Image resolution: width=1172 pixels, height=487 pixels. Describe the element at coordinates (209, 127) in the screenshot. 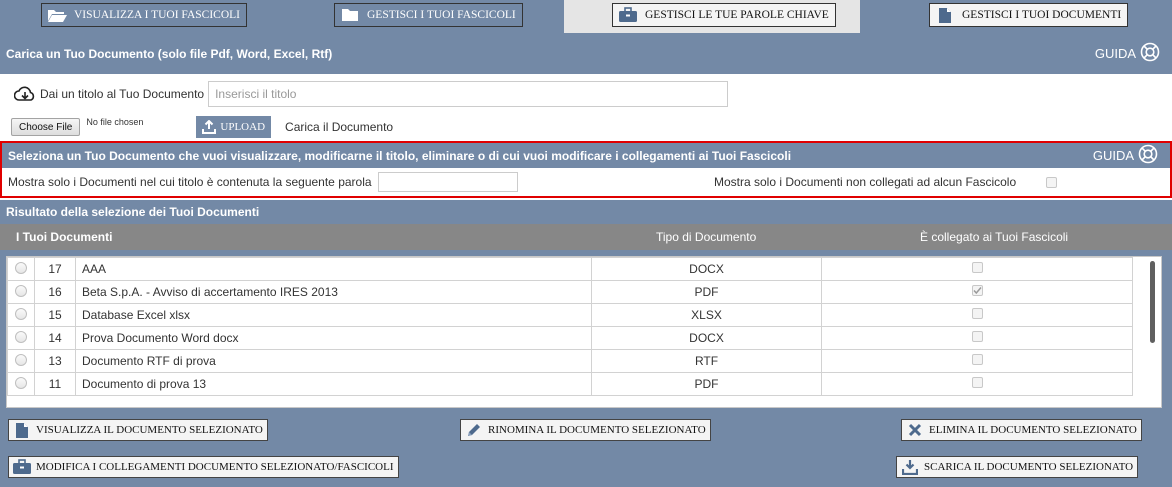

I see `upload-icon` at that location.